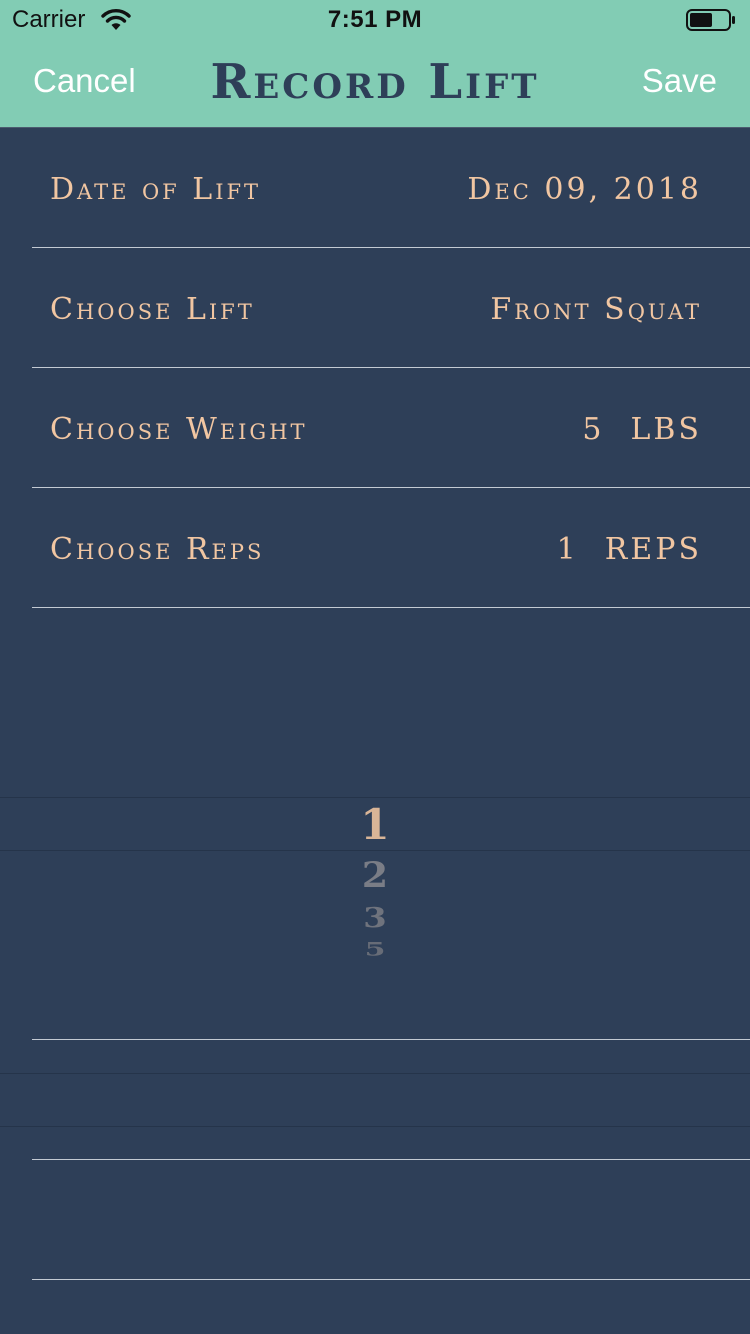 The width and height of the screenshot is (750, 1334). What do you see at coordinates (375, 950) in the screenshot?
I see `picker-item: 5` at bounding box center [375, 950].